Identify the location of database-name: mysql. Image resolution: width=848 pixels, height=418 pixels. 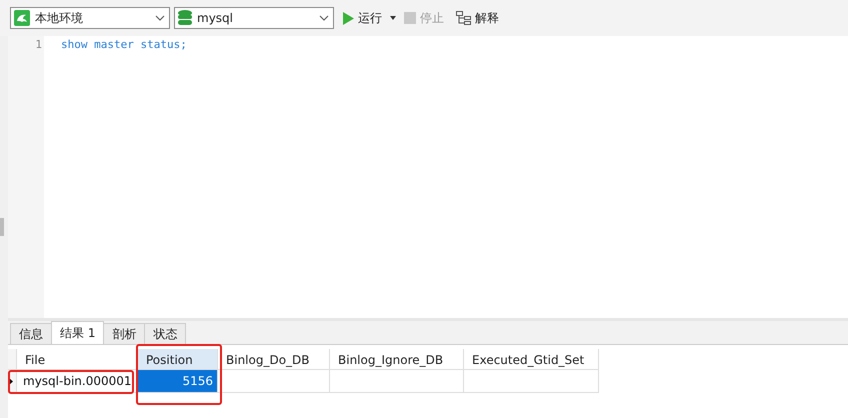
(215, 18).